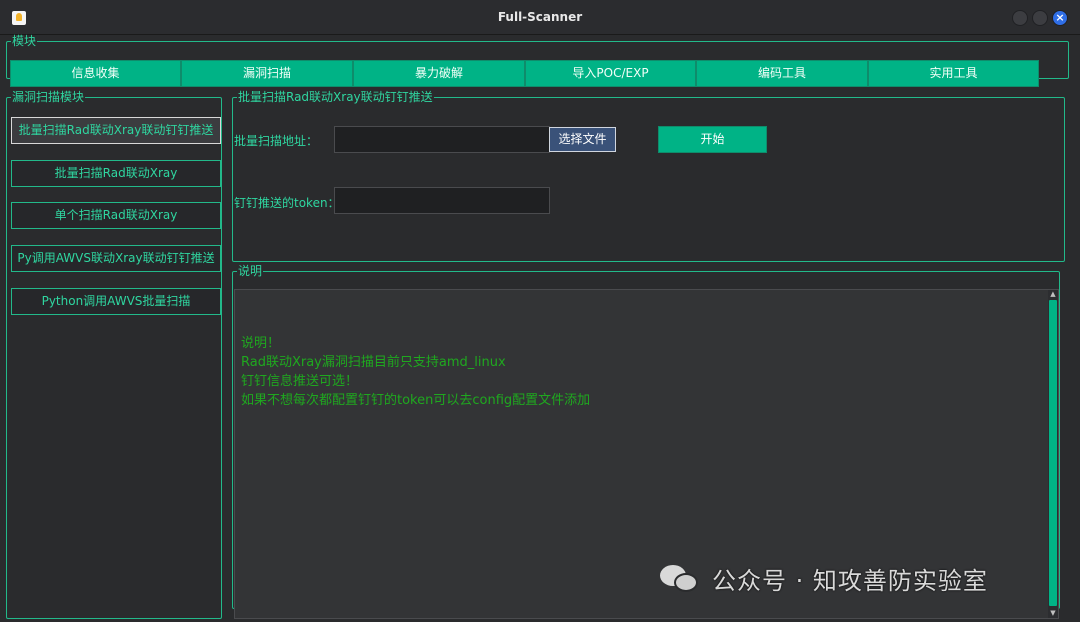 The image size is (1080, 622). Describe the element at coordinates (582, 139) in the screenshot. I see `choose-file-button: 选择文件` at that location.